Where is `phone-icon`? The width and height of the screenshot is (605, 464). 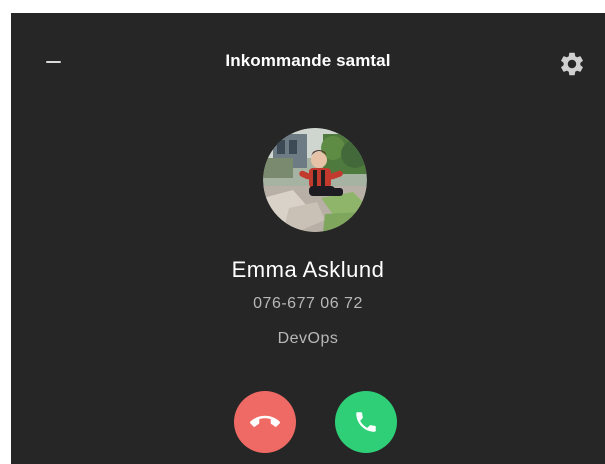 phone-icon is located at coordinates (366, 422).